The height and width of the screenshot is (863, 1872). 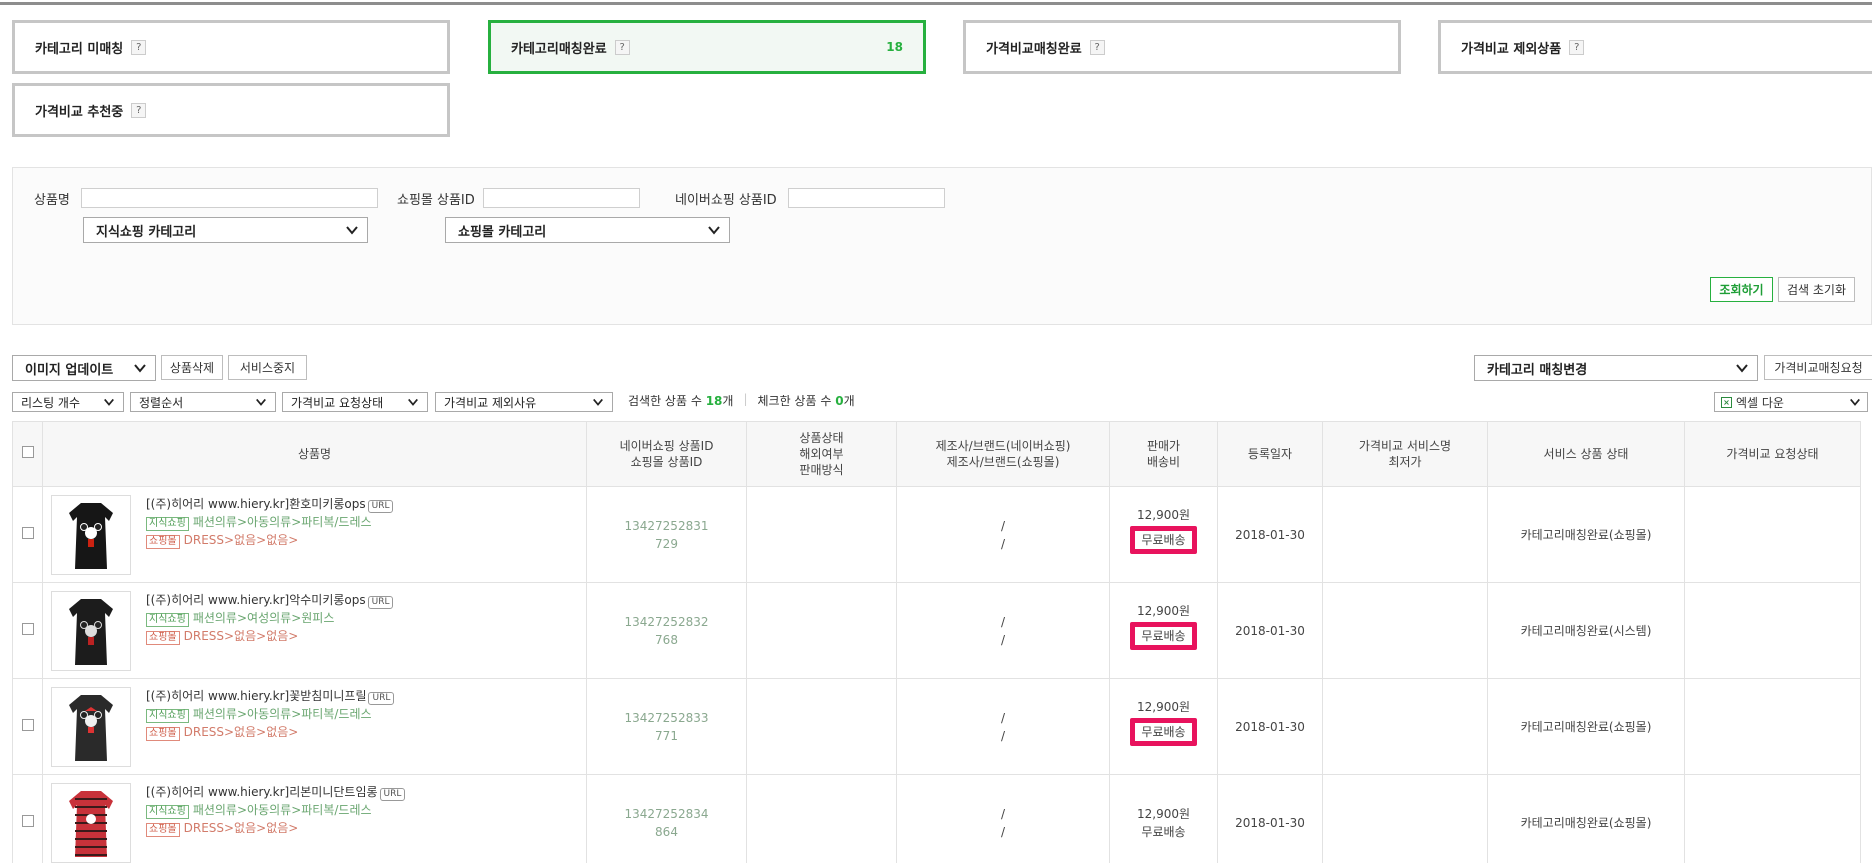 I want to click on mall-product-id: 768, so click(x=666, y=639).